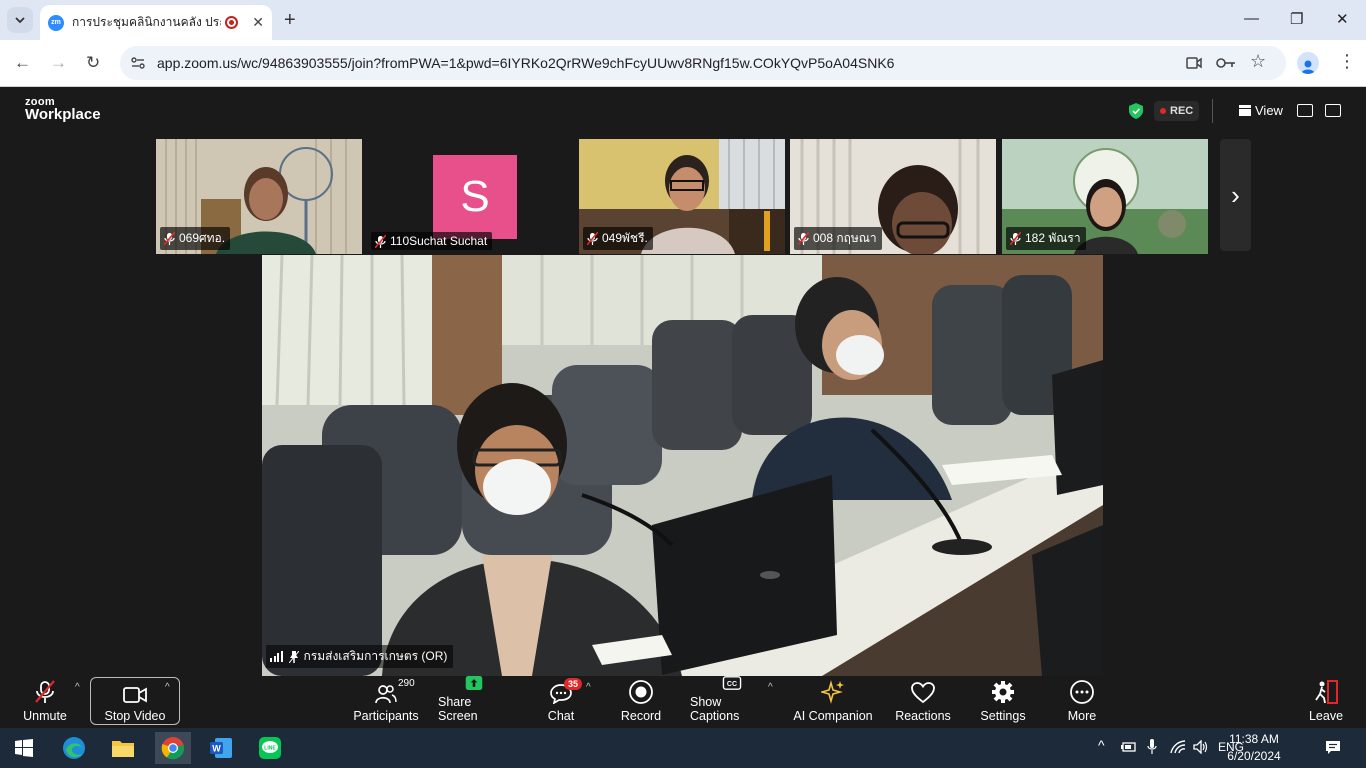 Image resolution: width=1366 pixels, height=768 pixels. I want to click on participant-name-label: 069ศทอ., so click(195, 238).